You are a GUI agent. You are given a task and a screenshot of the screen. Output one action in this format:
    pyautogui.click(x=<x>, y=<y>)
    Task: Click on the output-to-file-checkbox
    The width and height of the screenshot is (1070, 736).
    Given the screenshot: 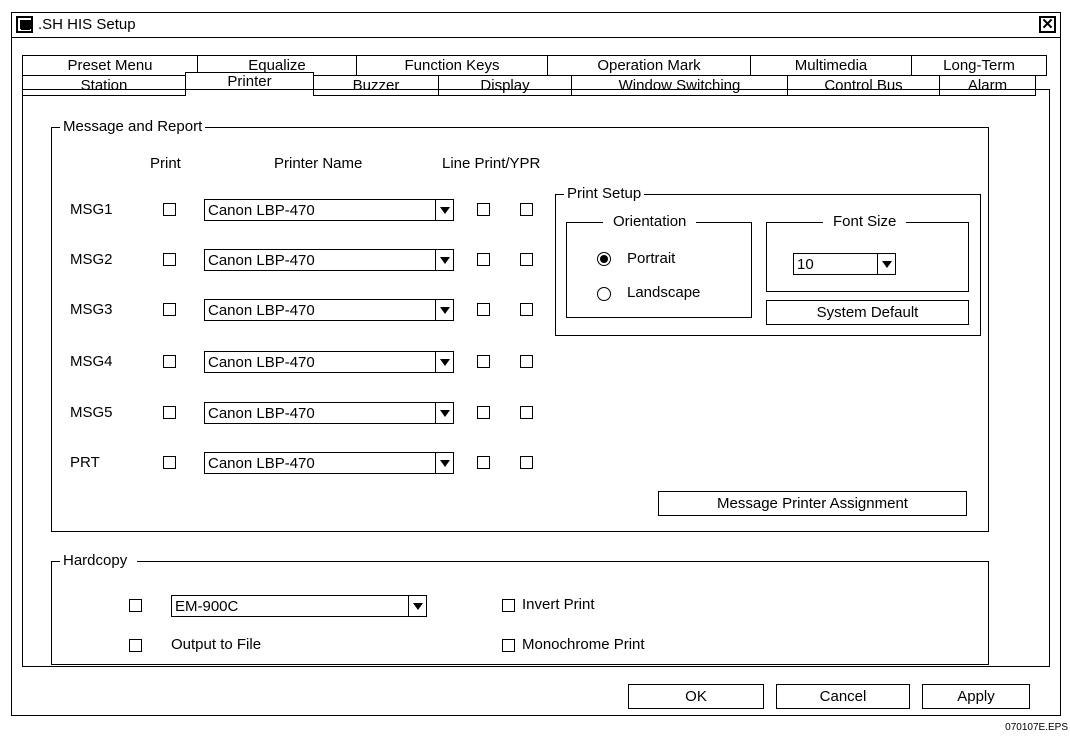 What is the action you would take?
    pyautogui.click(x=135, y=645)
    